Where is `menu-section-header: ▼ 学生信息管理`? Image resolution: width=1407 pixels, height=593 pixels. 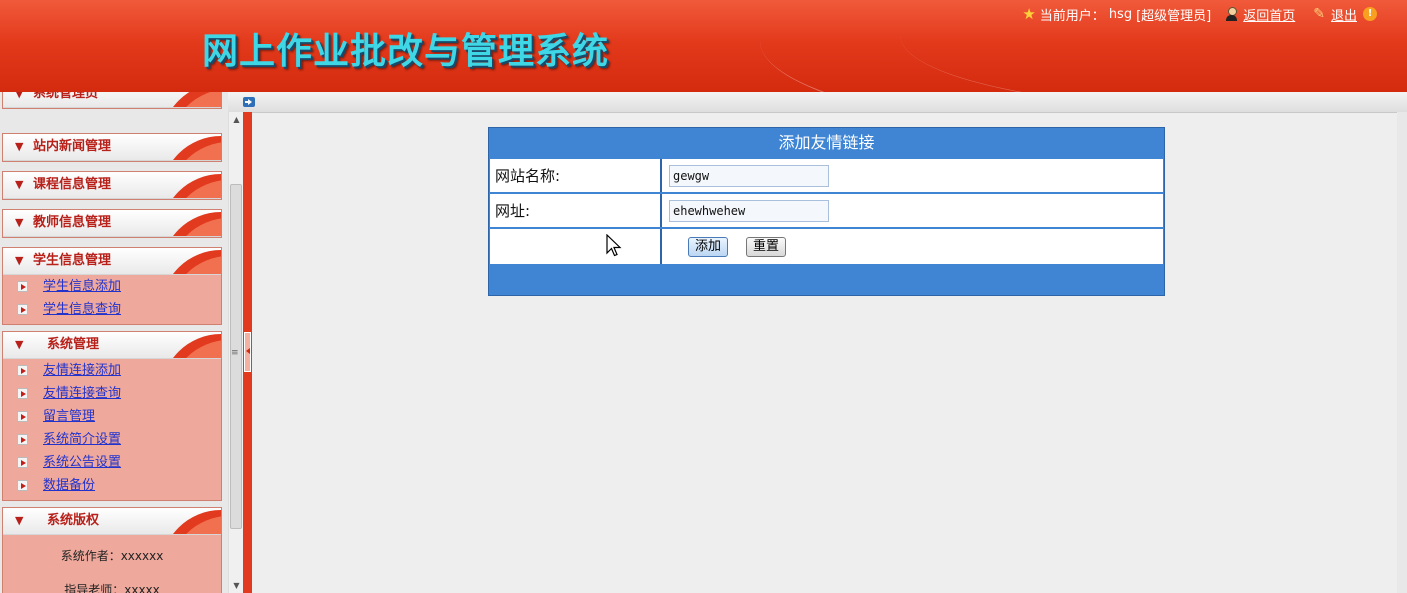
menu-section-header: ▼ 学生信息管理 is located at coordinates (112, 261).